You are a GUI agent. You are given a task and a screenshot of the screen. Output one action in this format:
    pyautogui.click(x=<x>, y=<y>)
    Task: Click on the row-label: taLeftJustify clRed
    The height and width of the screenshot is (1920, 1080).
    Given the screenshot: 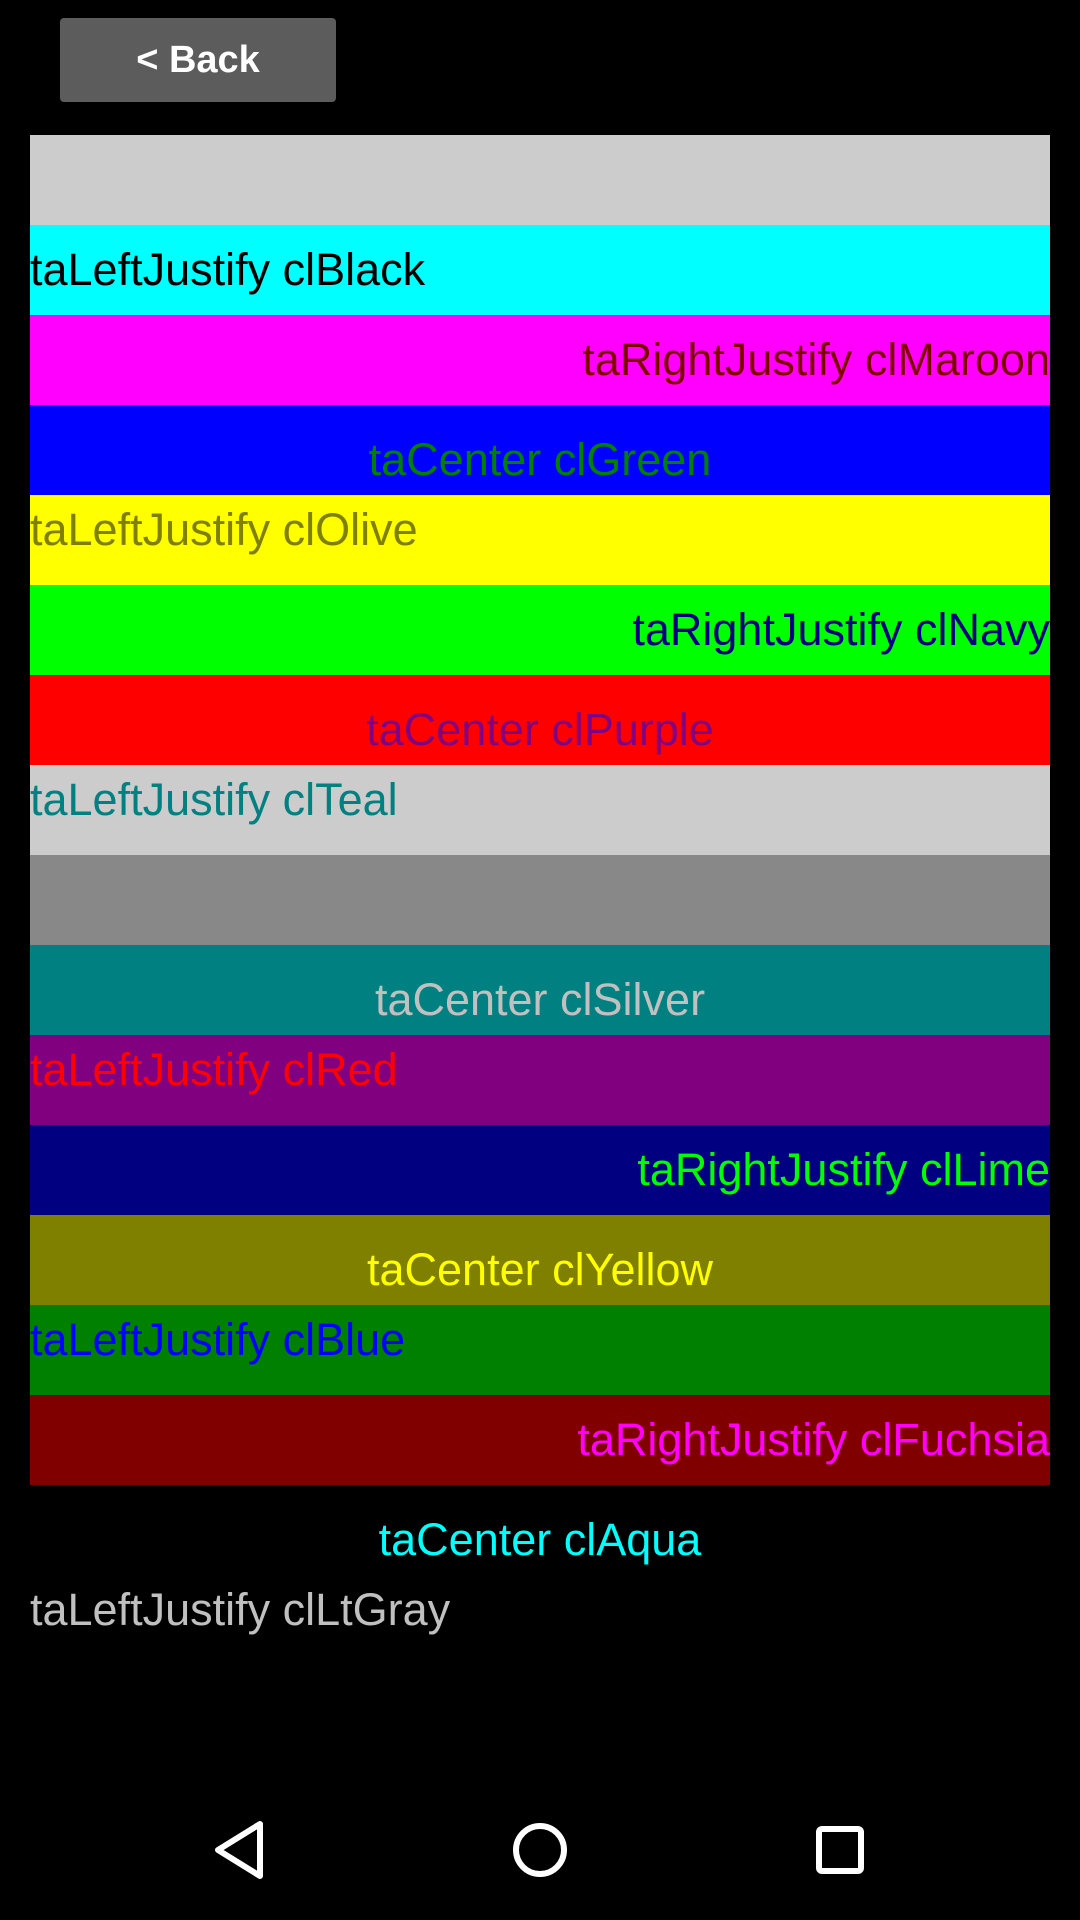 What is the action you would take?
    pyautogui.click(x=214, y=1069)
    